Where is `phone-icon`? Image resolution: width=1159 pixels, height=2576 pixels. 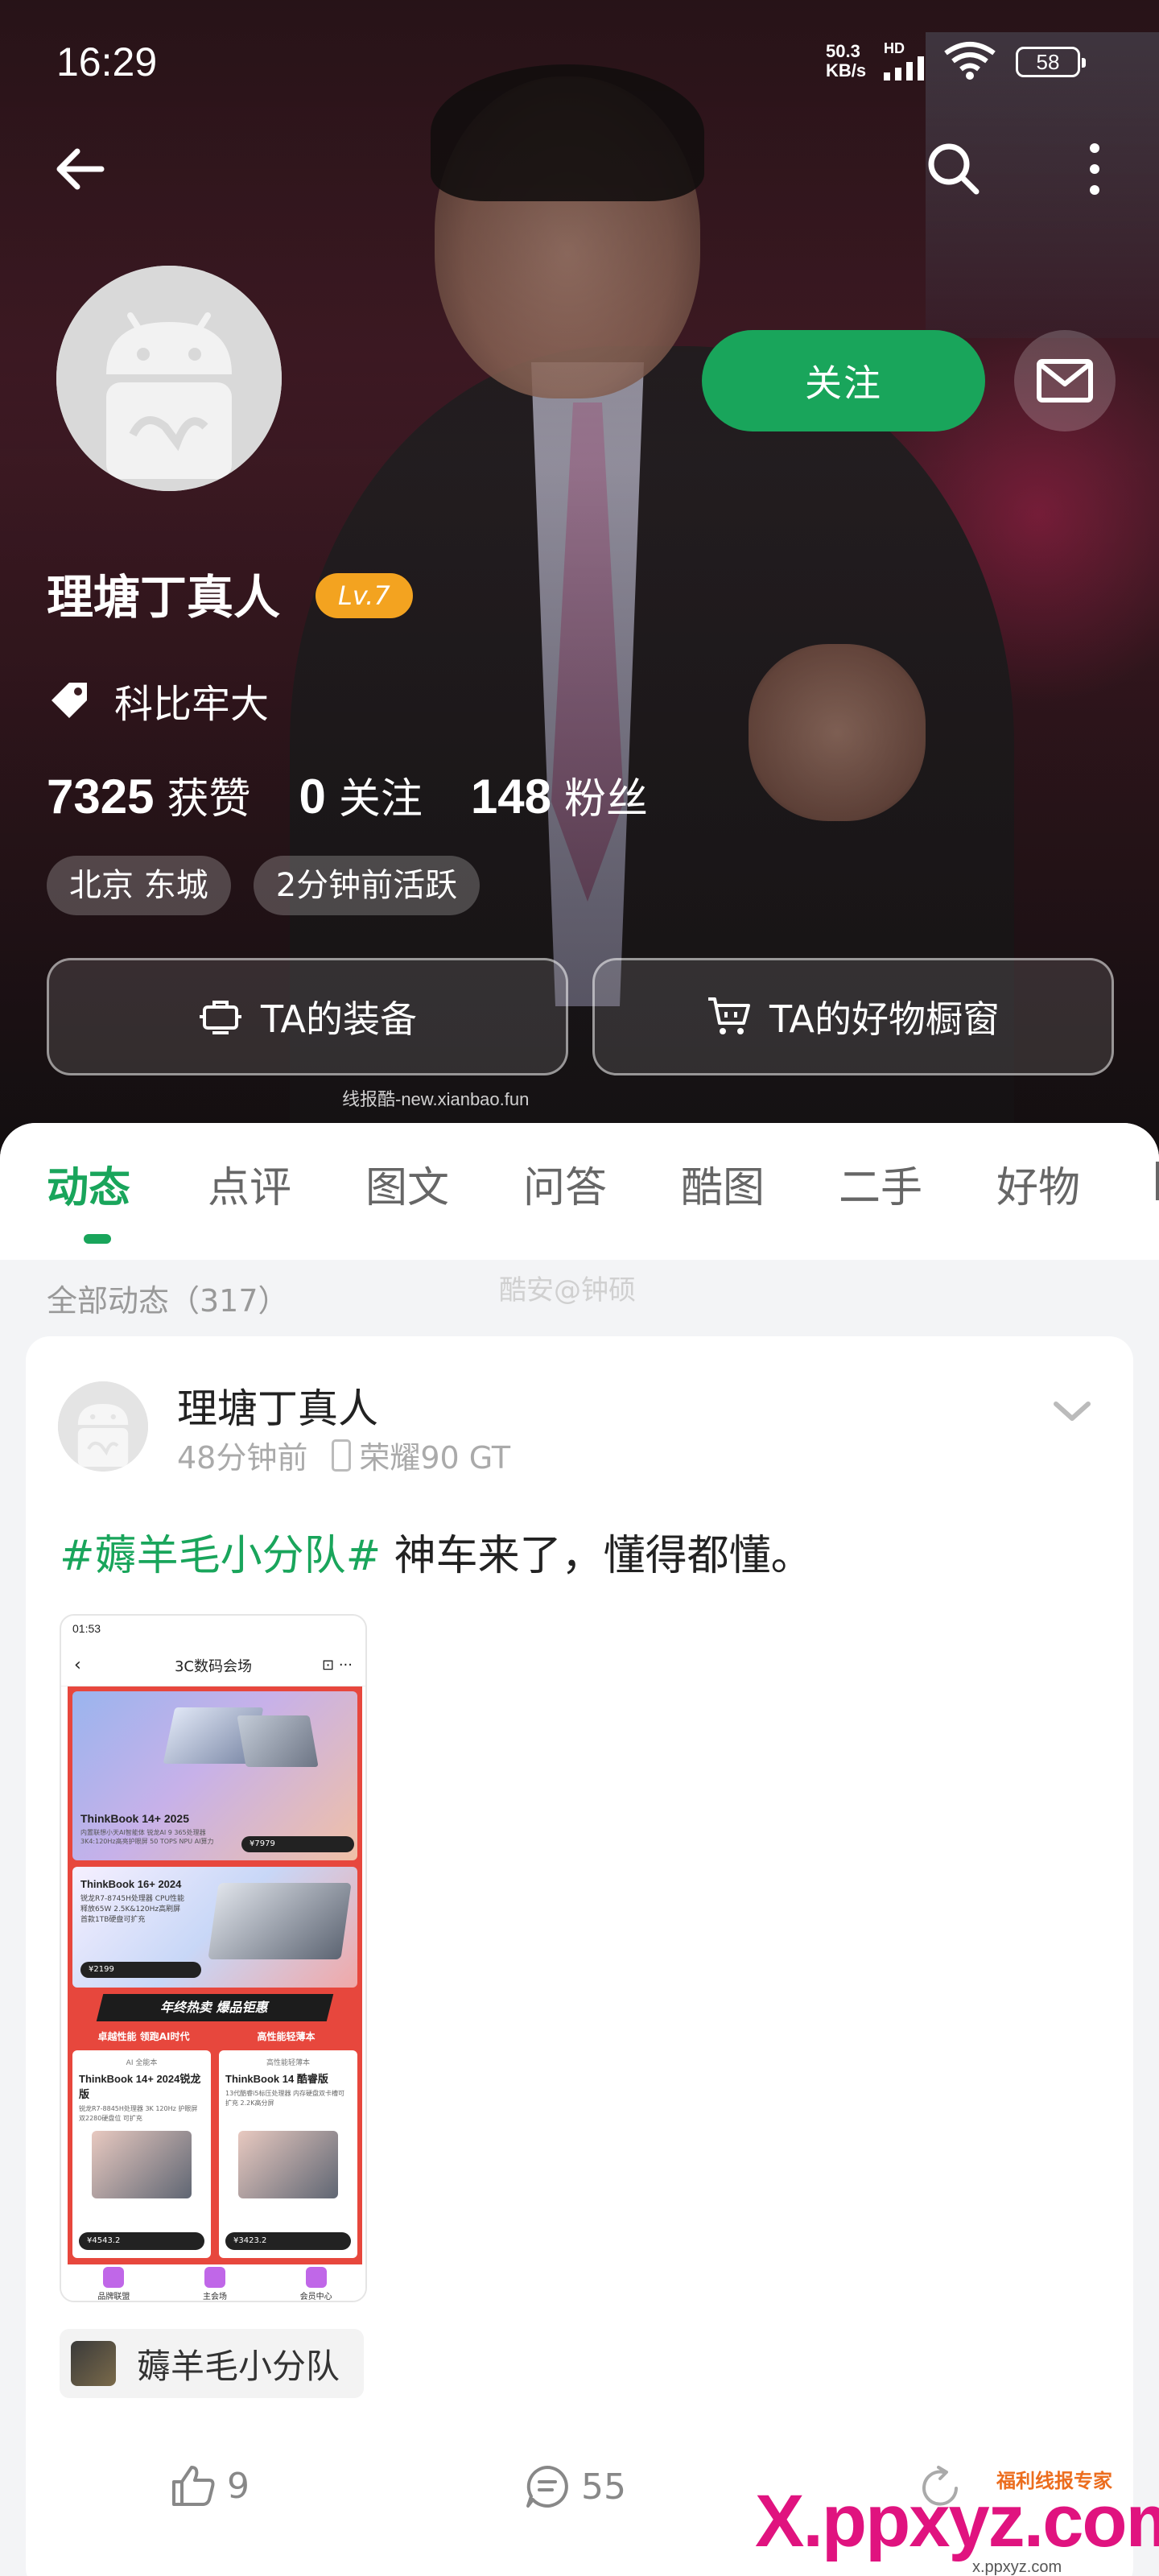
phone-icon is located at coordinates (342, 1455).